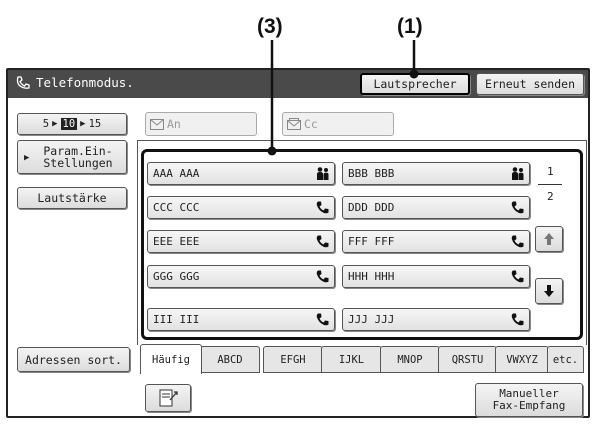 Image resolution: width=598 pixels, height=426 pixels. Describe the element at coordinates (46, 124) in the screenshot. I see `speed-value-5: 5` at that location.